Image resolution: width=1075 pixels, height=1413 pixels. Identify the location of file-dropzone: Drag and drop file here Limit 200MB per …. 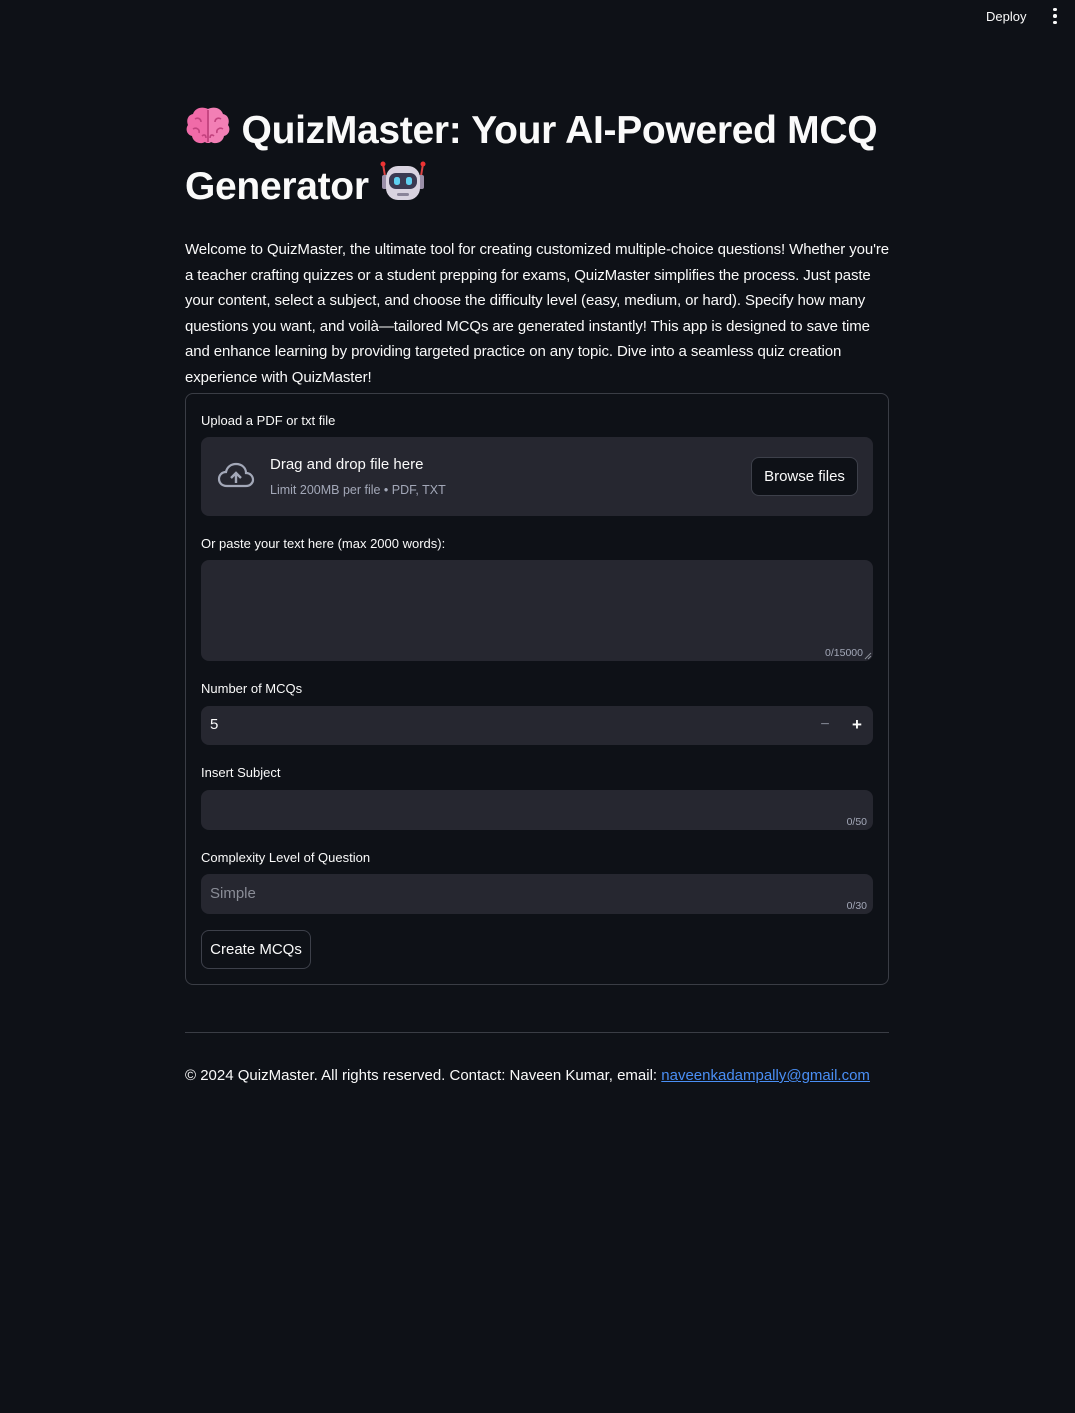
(537, 476).